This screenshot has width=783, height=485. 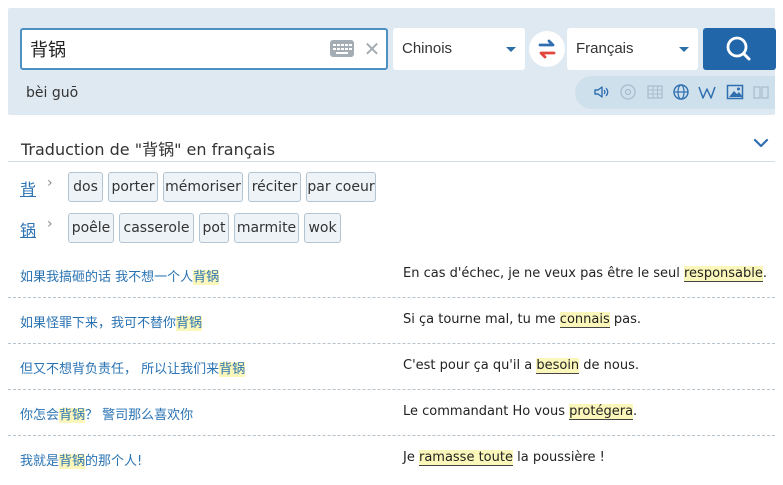 I want to click on translation-chip: marmite, so click(x=266, y=228).